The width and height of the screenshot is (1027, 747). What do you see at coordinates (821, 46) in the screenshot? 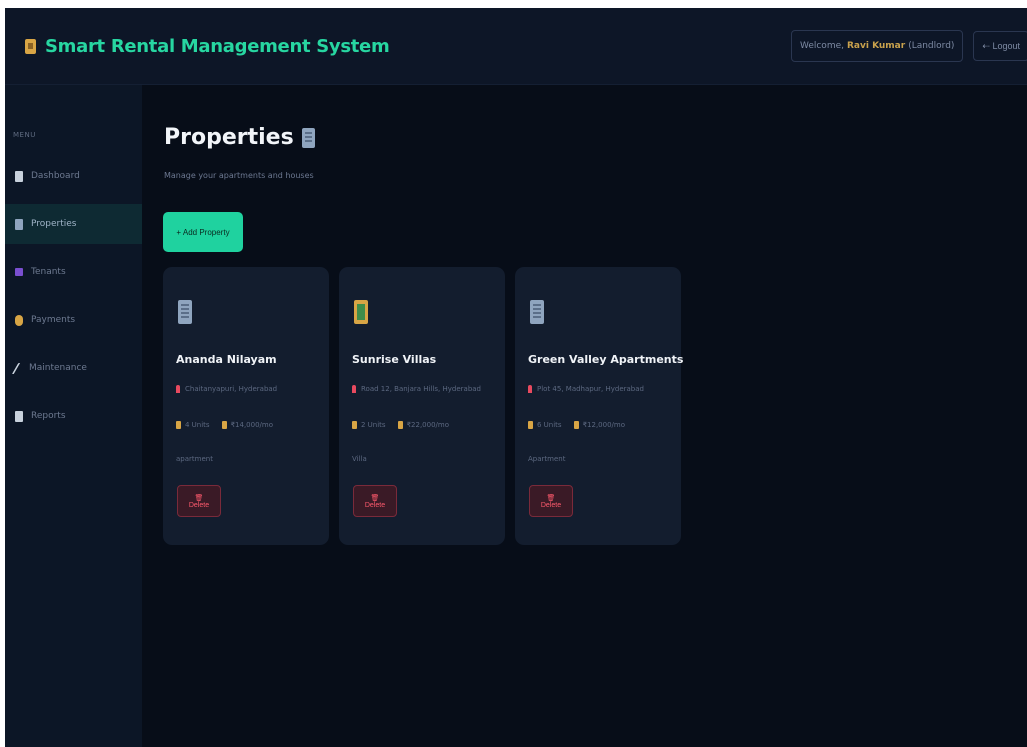
I see `welcome-prefix: Welcome,` at bounding box center [821, 46].